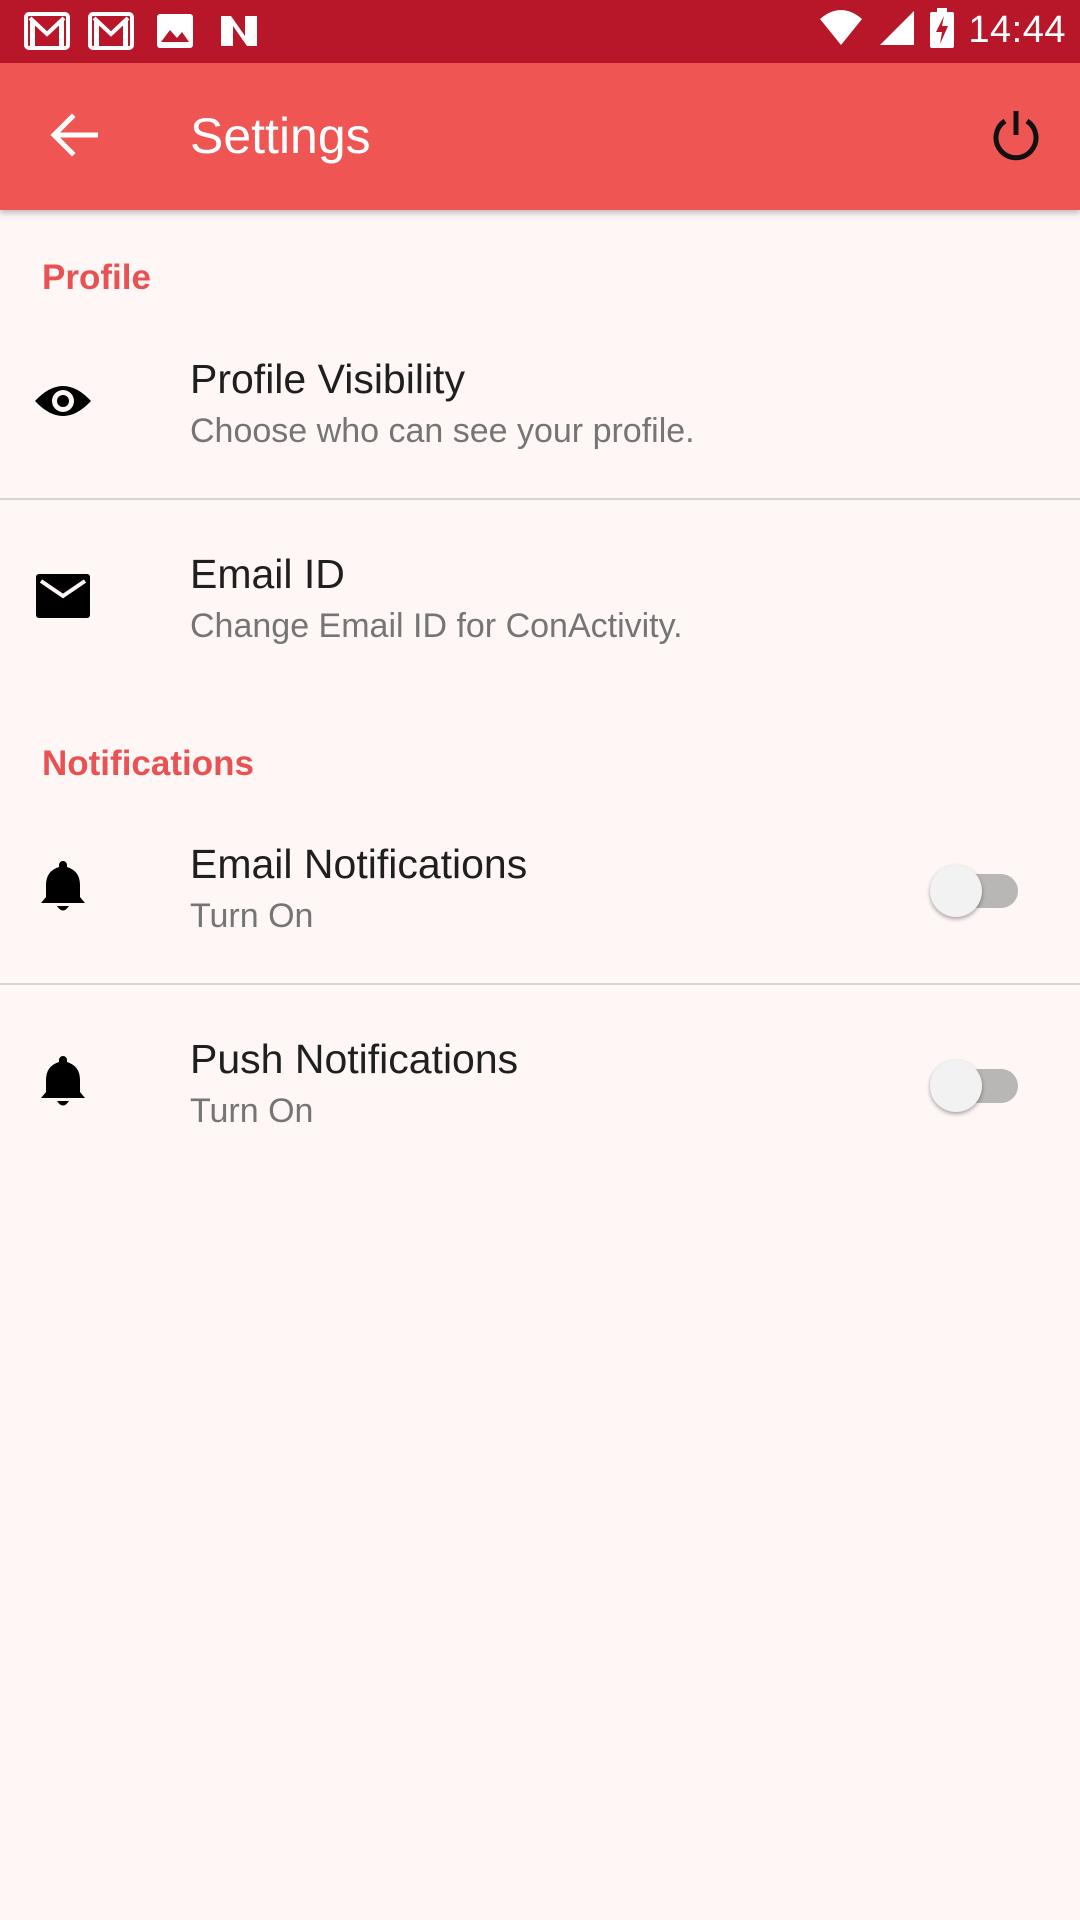 This screenshot has height=1920, width=1080. I want to click on email-notifications-item: Email Notifications Turn On, so click(540, 890).